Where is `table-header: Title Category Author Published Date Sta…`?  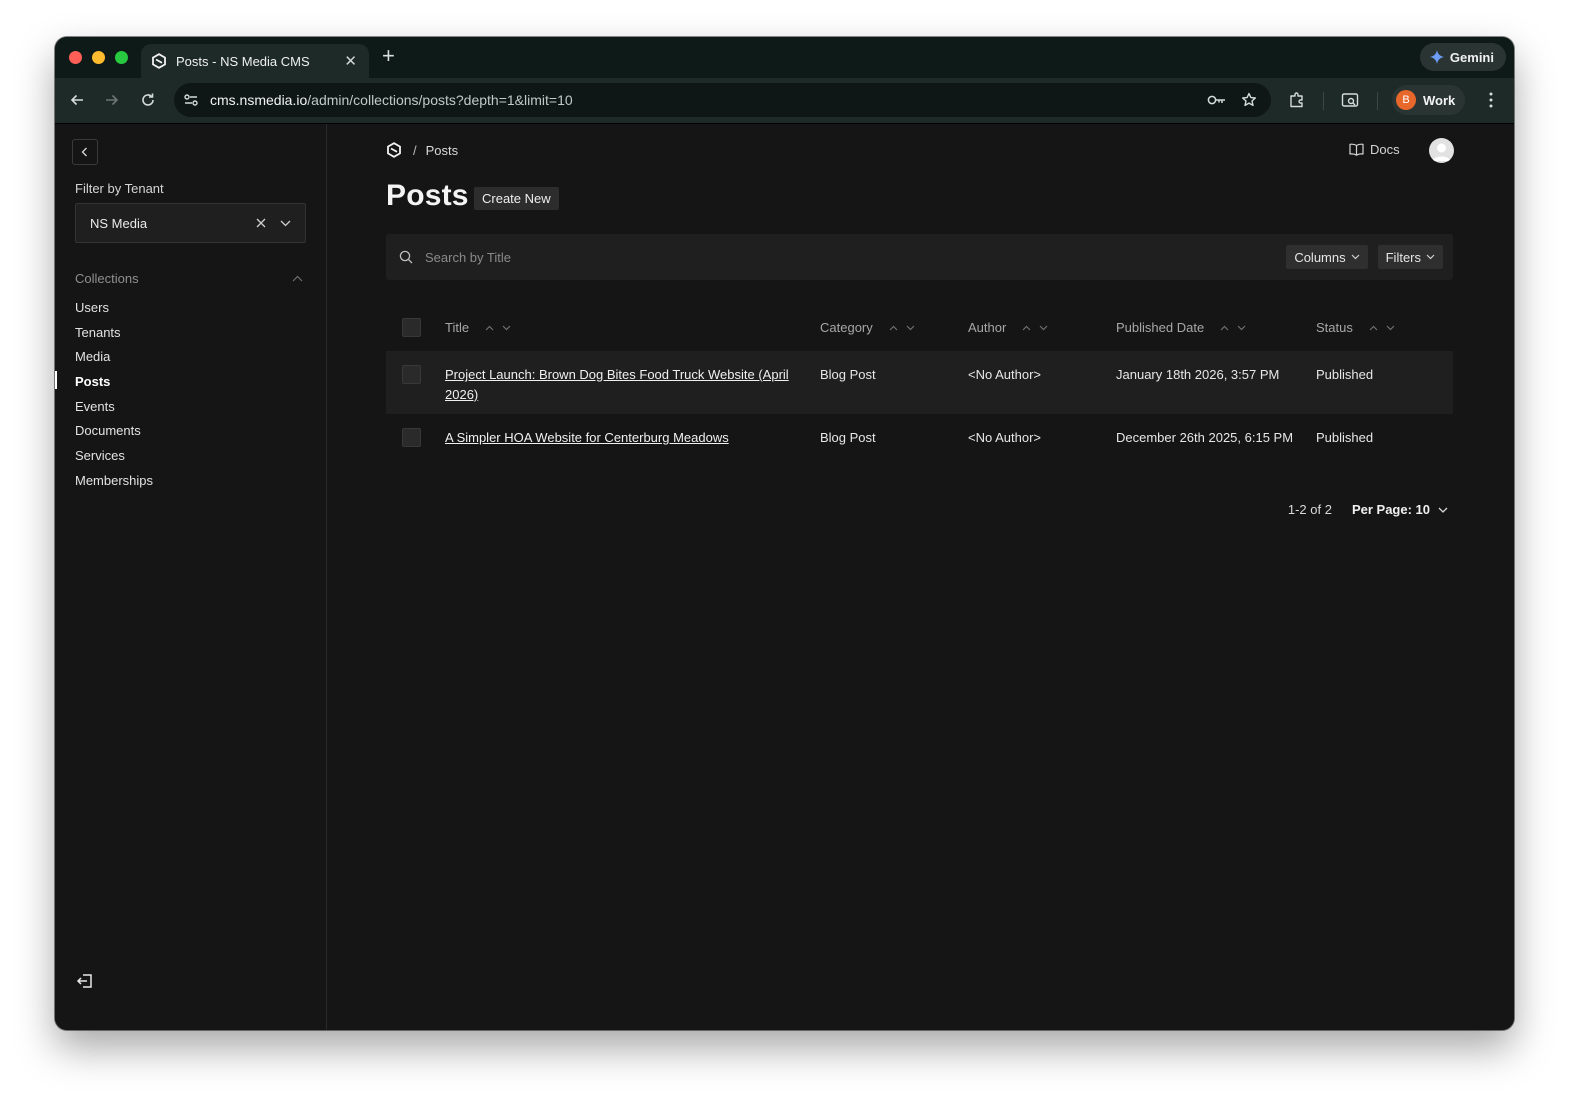
table-header: Title Category Author Published Date Sta… is located at coordinates (919, 327).